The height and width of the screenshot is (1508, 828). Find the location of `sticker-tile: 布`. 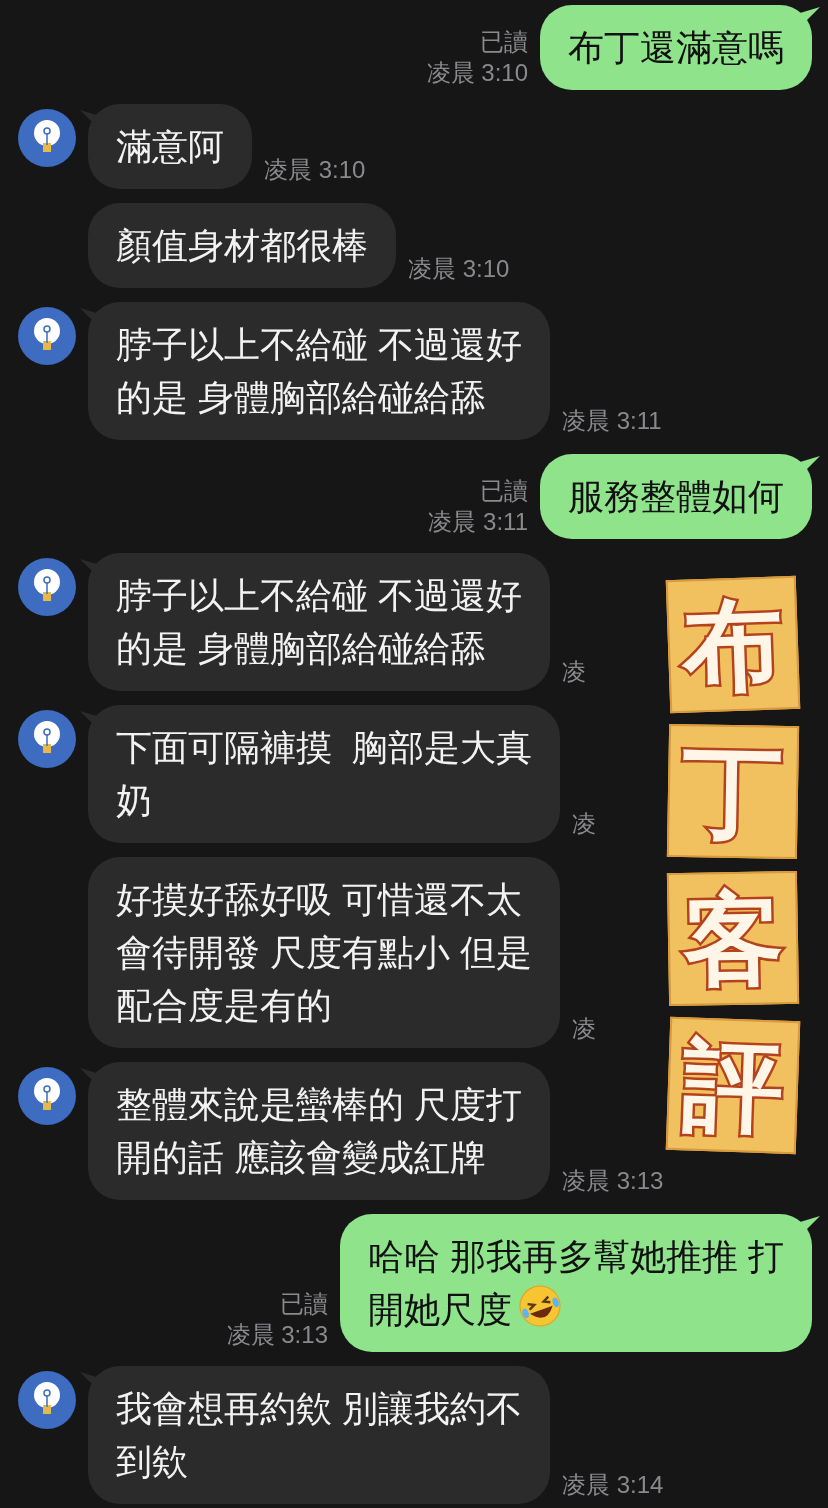

sticker-tile: 布 is located at coordinates (733, 644).